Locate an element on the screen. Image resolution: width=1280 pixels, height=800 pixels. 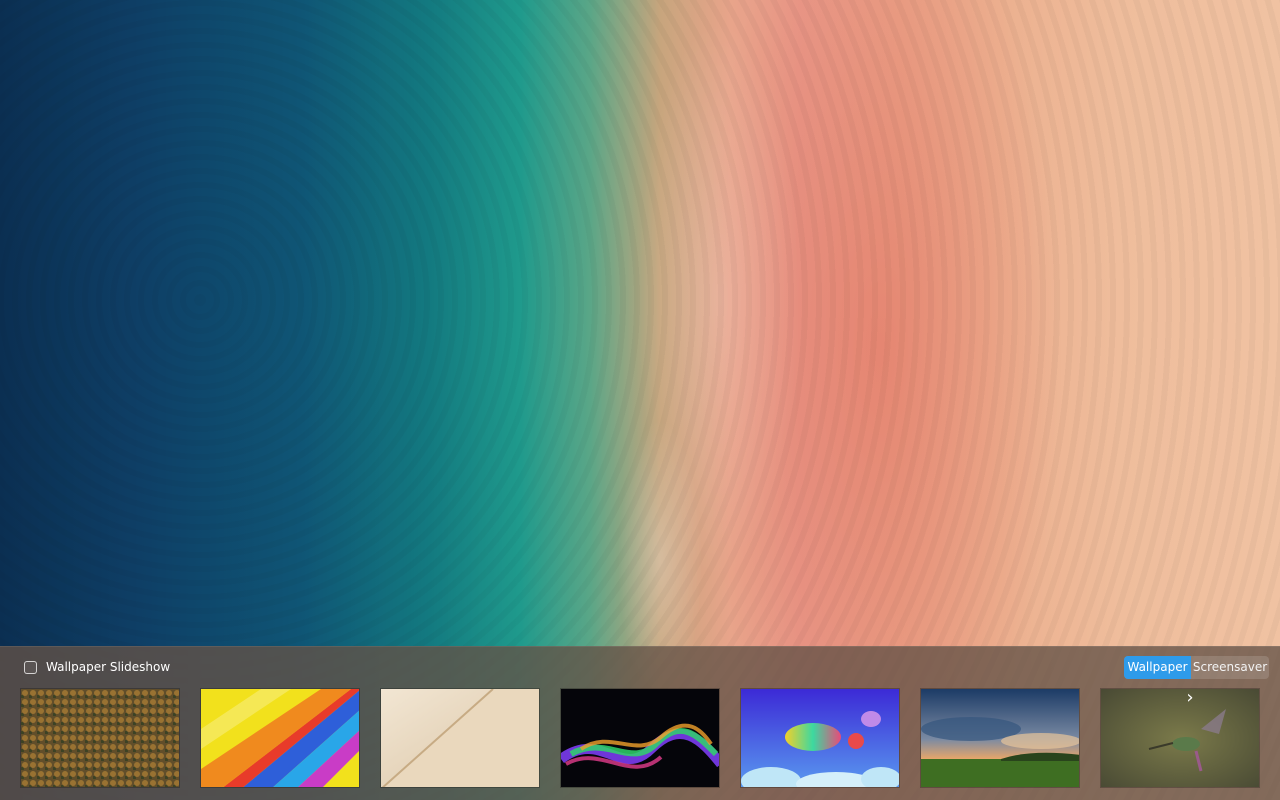
thumbnail-autumn-forest is located at coordinates (100, 738).